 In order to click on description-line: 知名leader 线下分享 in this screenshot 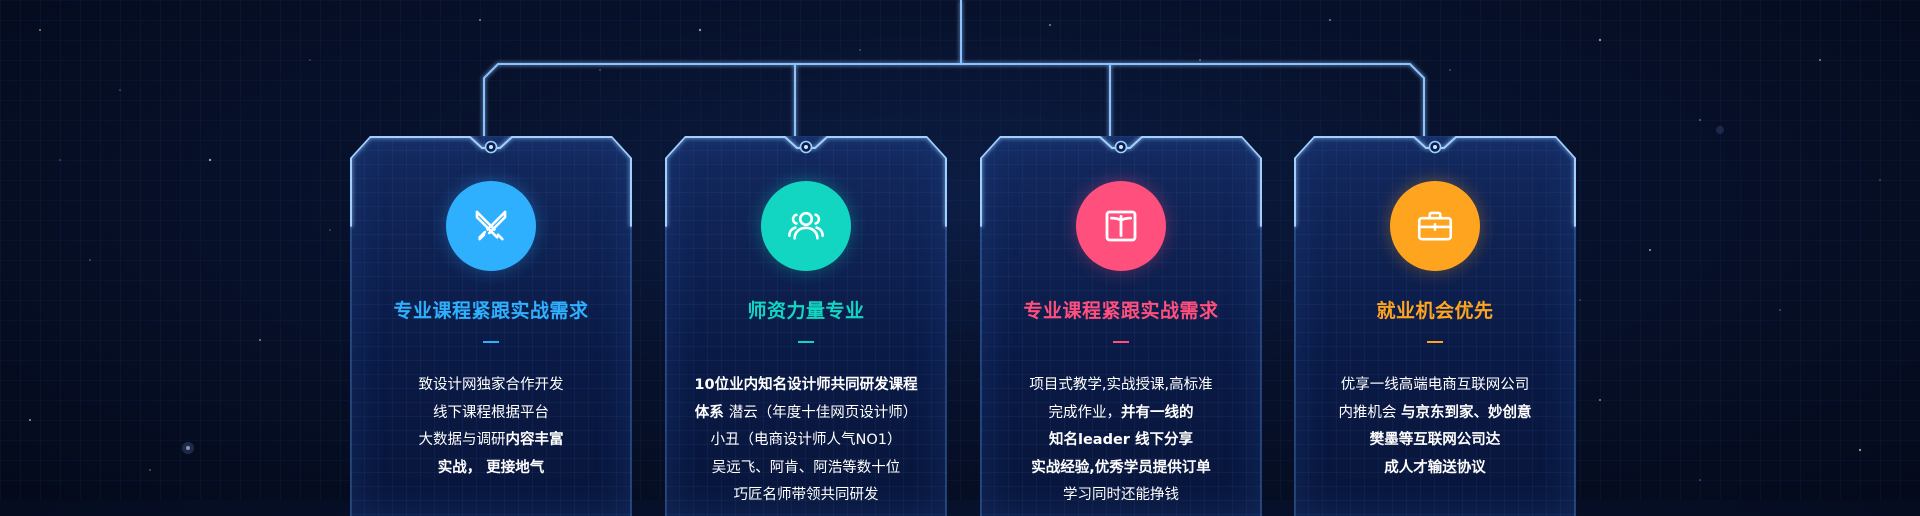, I will do `click(1121, 441)`.